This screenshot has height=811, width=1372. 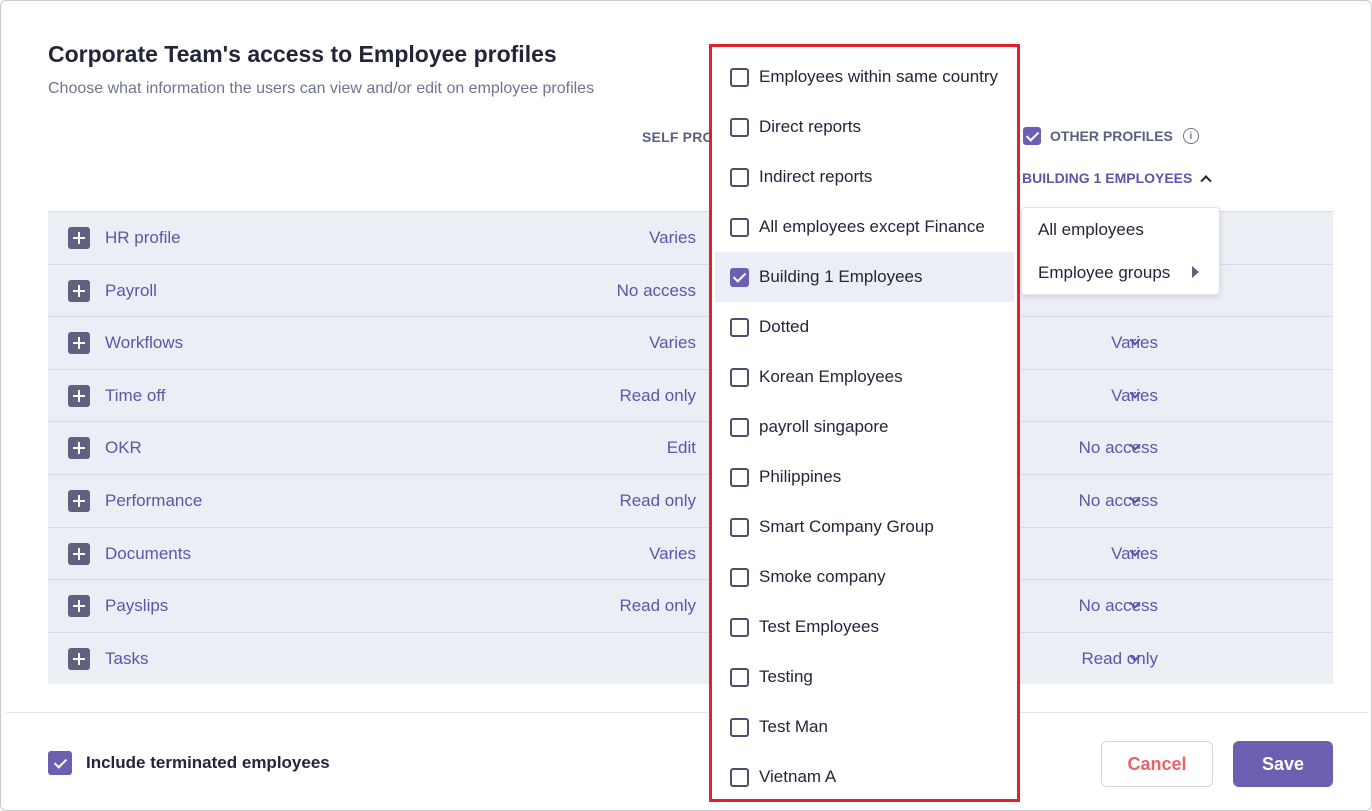 I want to click on self-access-value: No access, so click(x=656, y=291).